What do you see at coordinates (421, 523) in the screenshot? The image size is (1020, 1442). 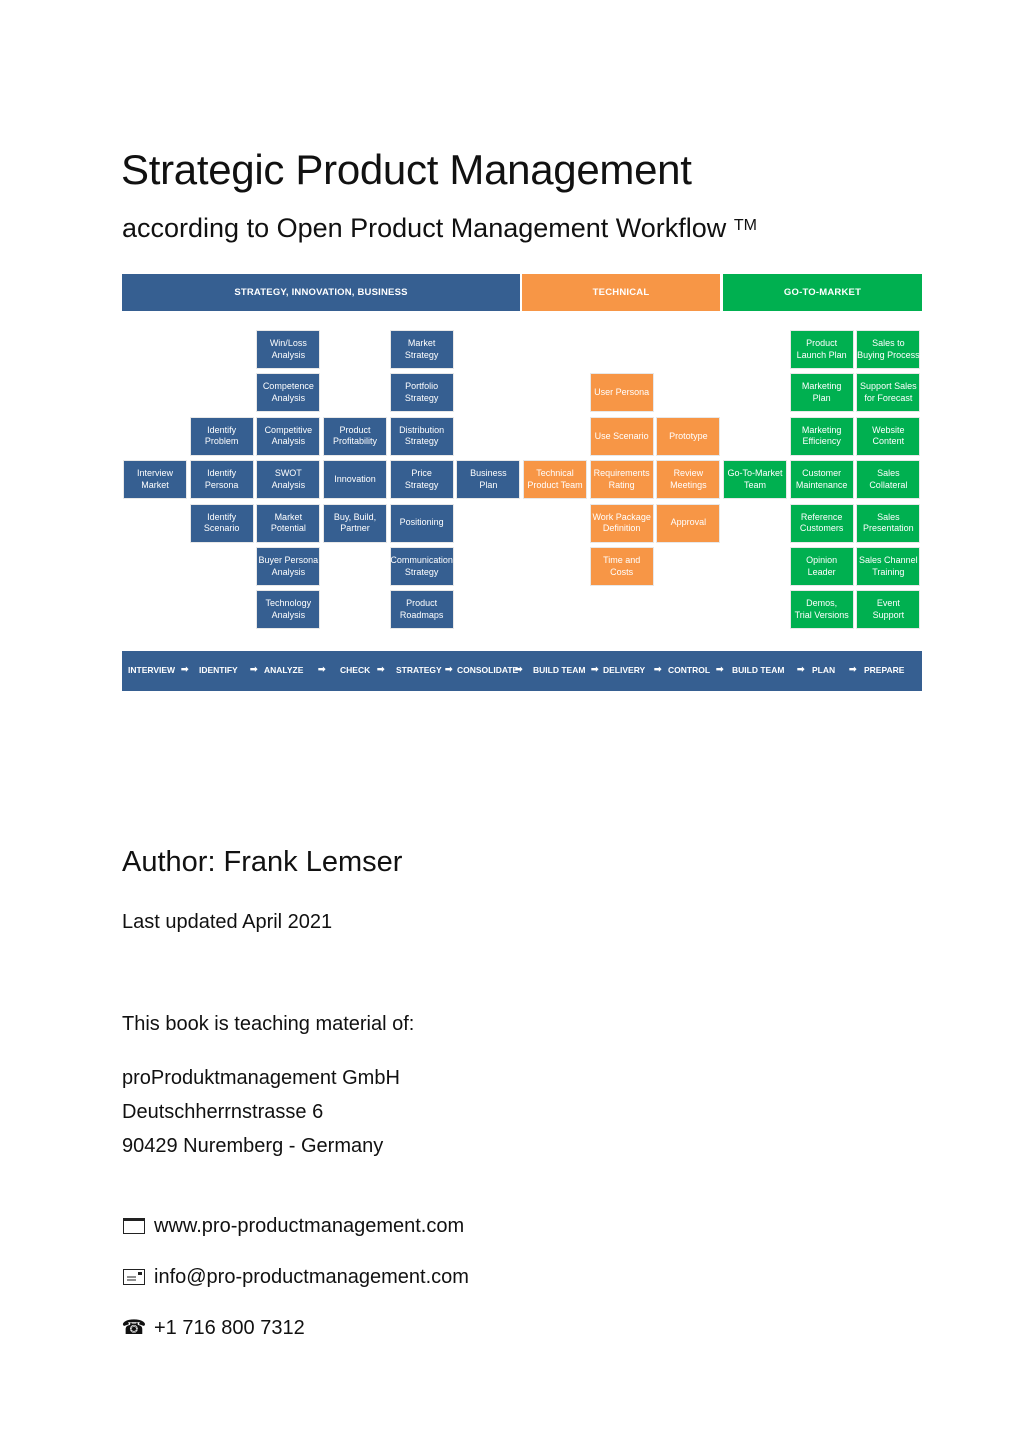 I see `workflow-box-positioning: Positioning` at bounding box center [421, 523].